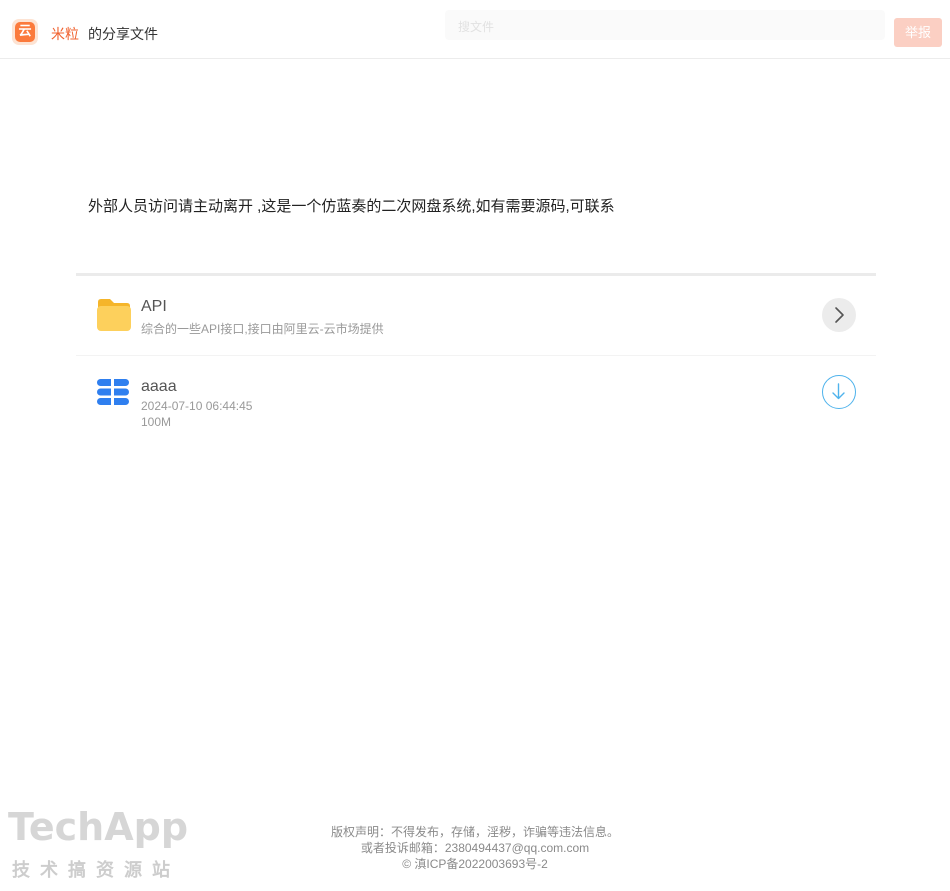  What do you see at coordinates (96, 870) in the screenshot?
I see `watermark-subtitle: 技术搞资源站` at bounding box center [96, 870].